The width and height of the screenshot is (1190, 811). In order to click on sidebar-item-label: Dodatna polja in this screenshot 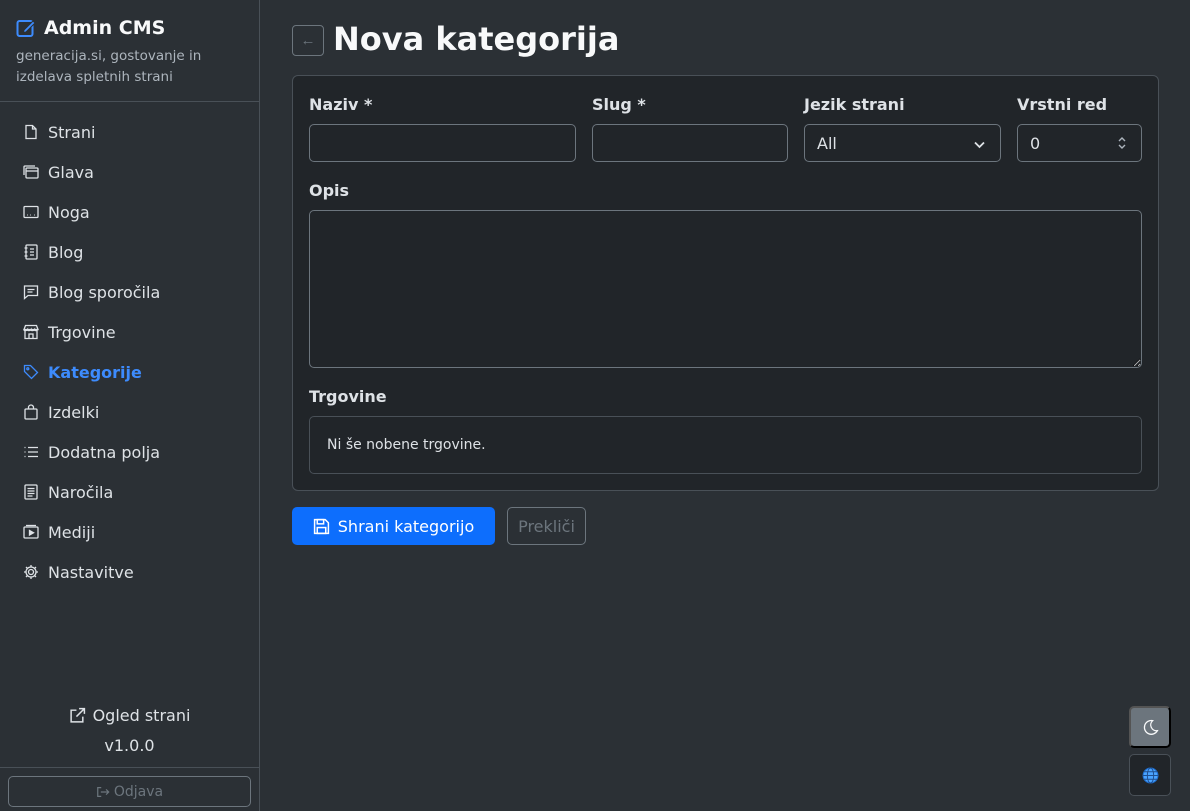, I will do `click(104, 452)`.